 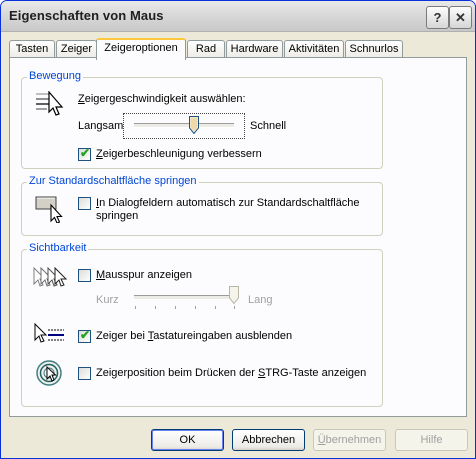 What do you see at coordinates (194, 125) in the screenshot?
I see `speed-slider-thumb` at bounding box center [194, 125].